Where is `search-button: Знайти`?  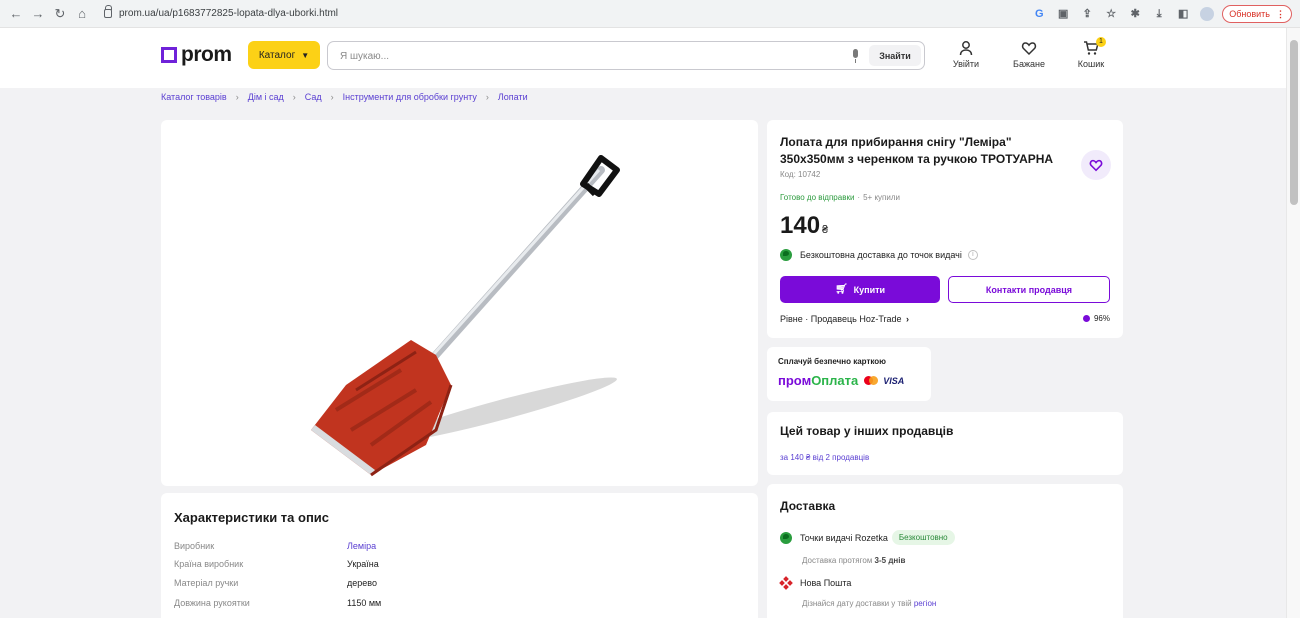
search-button: Знайти is located at coordinates (895, 55).